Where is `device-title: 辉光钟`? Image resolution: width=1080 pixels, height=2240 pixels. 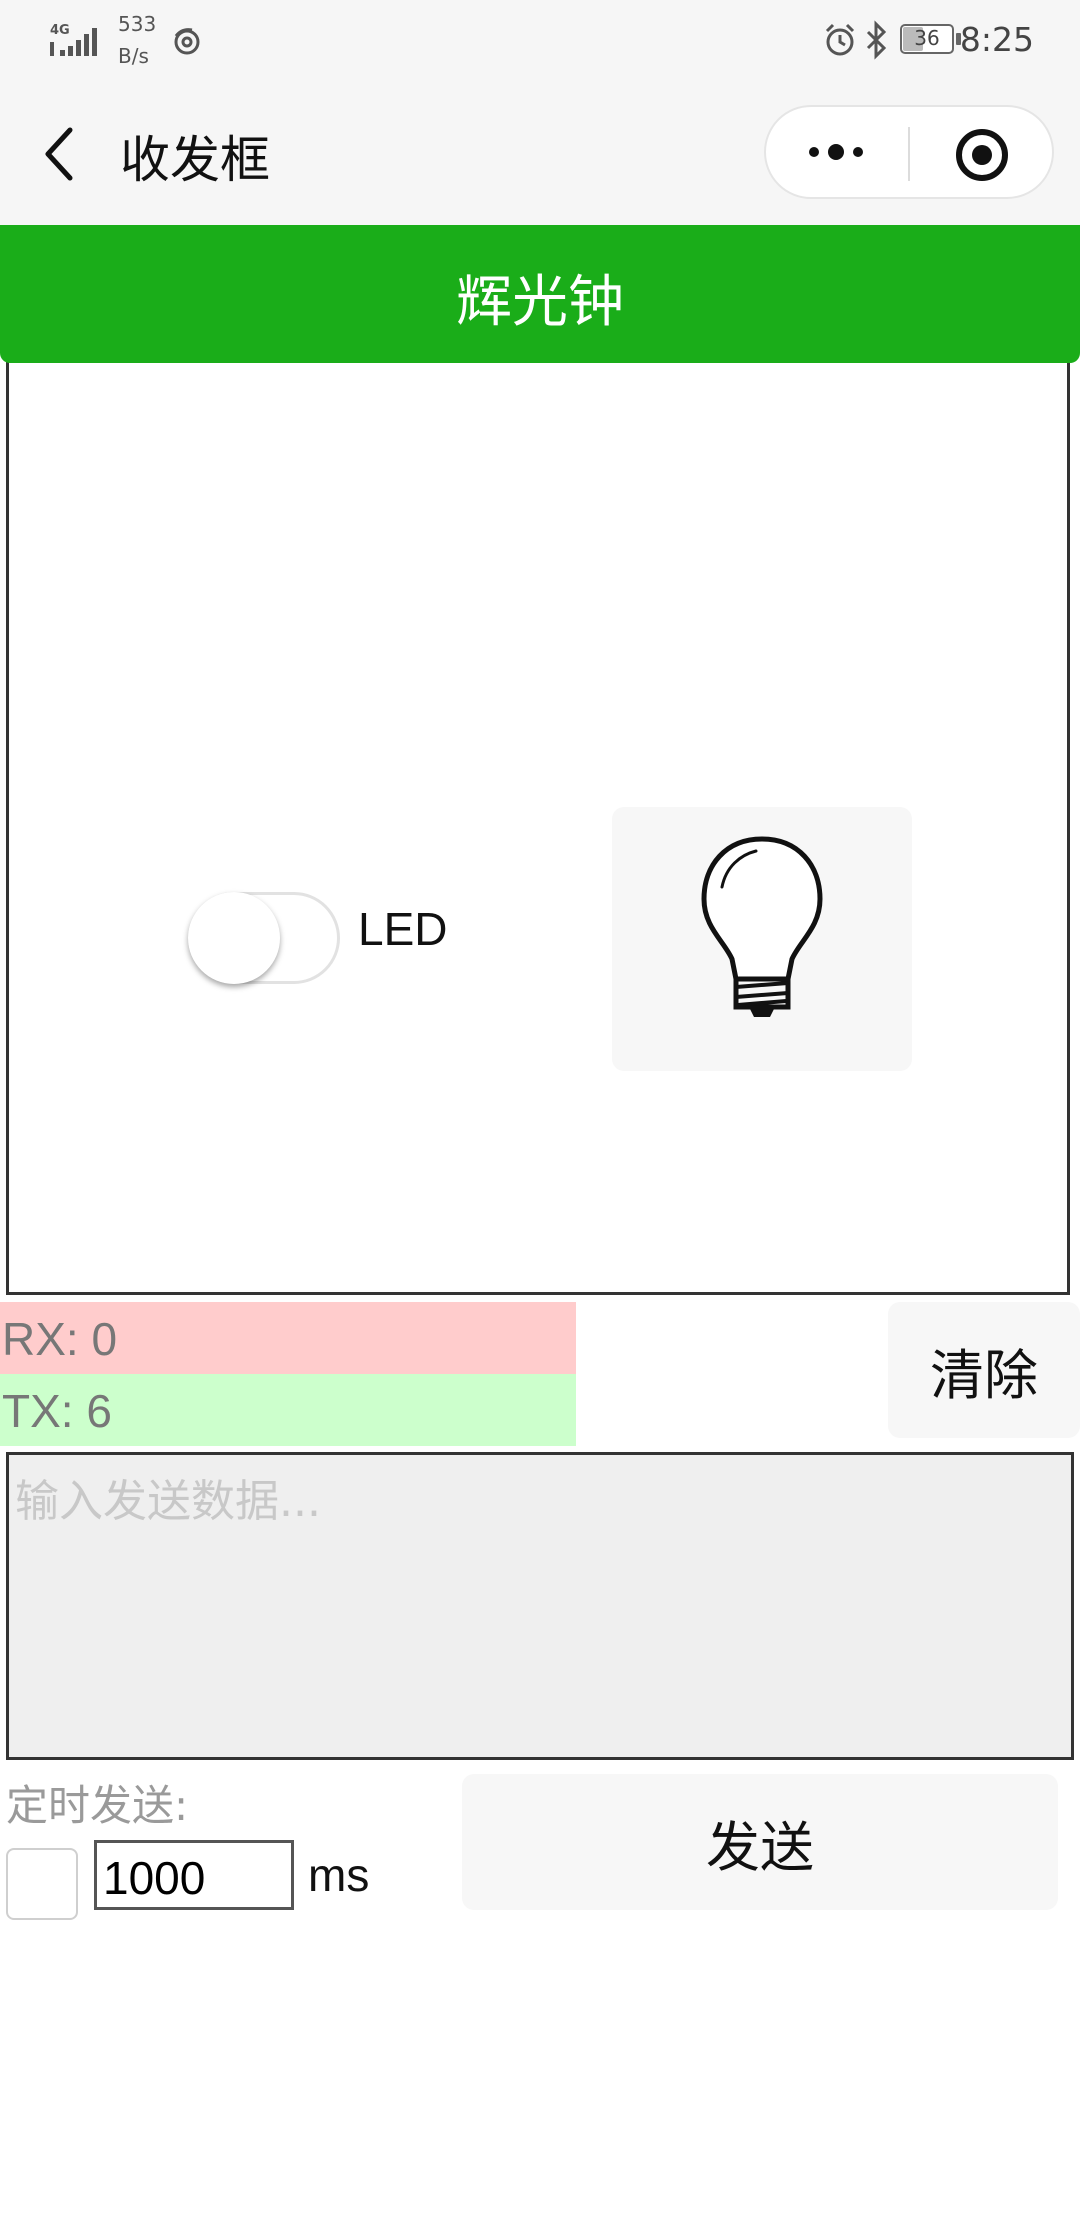 device-title: 辉光钟 is located at coordinates (540, 302).